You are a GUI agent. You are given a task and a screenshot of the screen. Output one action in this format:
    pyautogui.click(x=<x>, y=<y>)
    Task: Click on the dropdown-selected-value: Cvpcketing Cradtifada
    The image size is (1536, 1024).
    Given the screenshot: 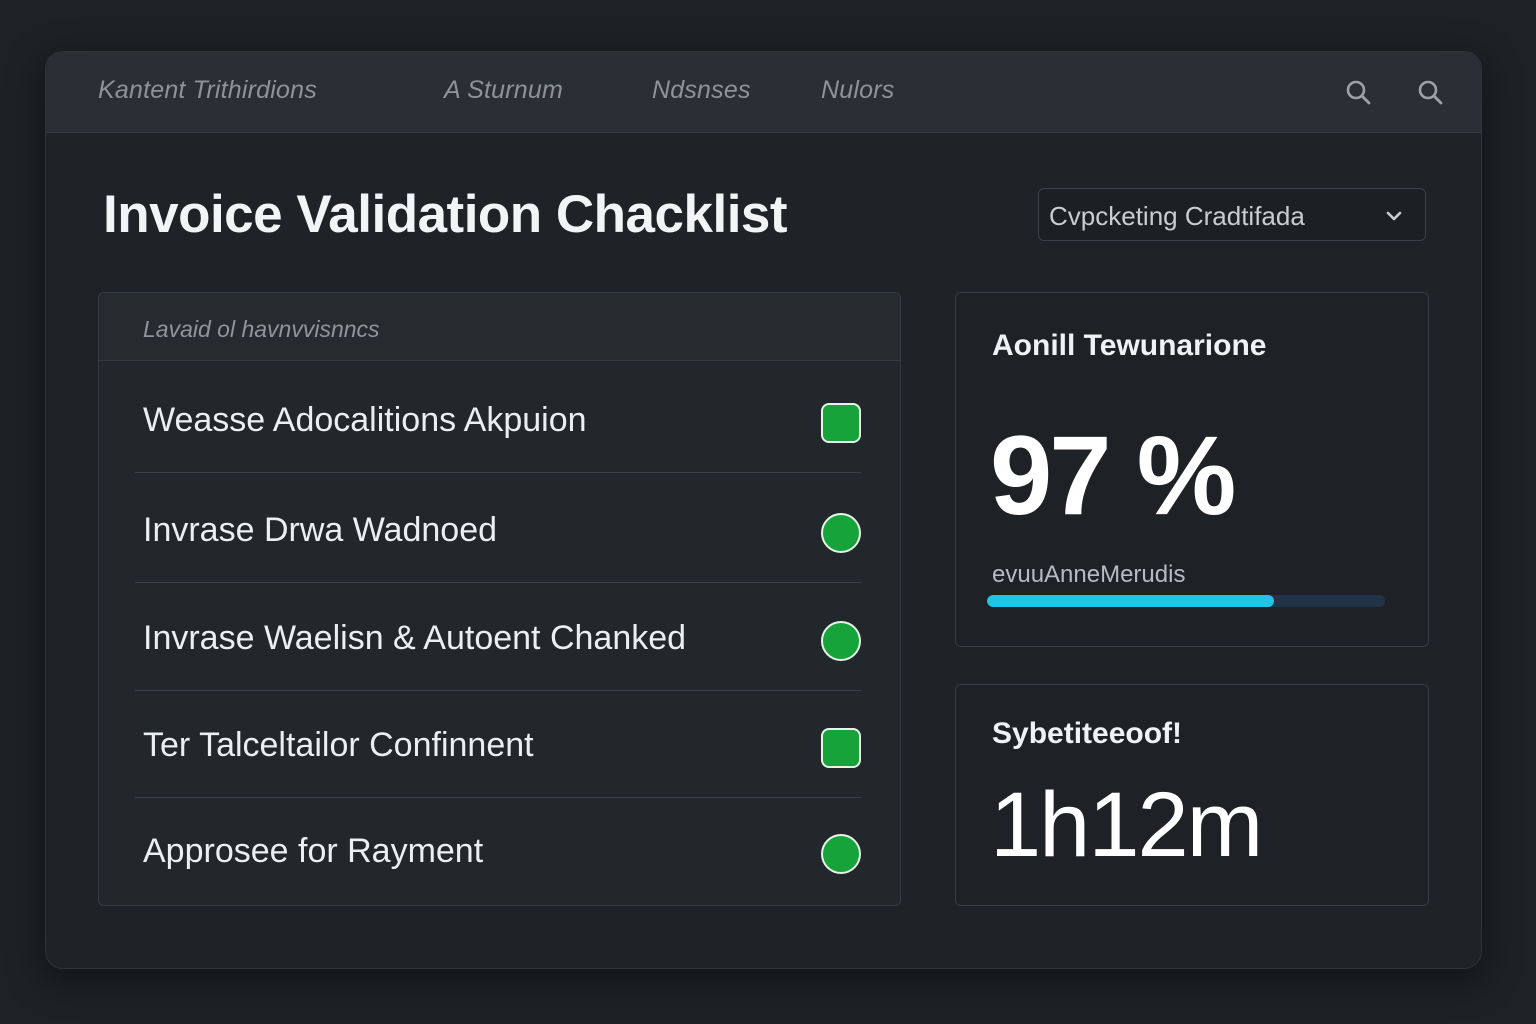 What is the action you would take?
    pyautogui.click(x=1177, y=216)
    